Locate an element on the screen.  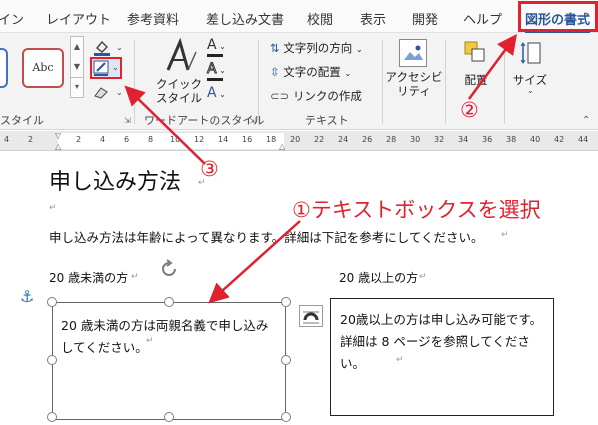
text-direction-button: ⇅ 文字列の方向 ⌄ is located at coordinates (316, 48).